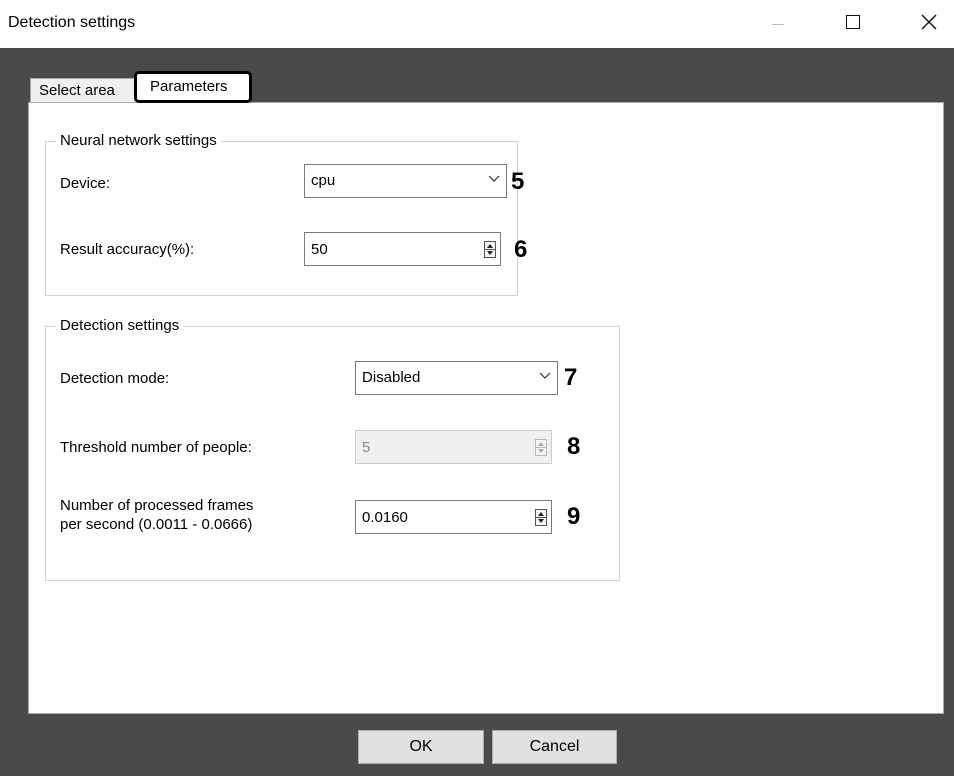 Image resolution: width=954 pixels, height=776 pixels. What do you see at coordinates (521, 249) in the screenshot?
I see `callout-6: 6` at bounding box center [521, 249].